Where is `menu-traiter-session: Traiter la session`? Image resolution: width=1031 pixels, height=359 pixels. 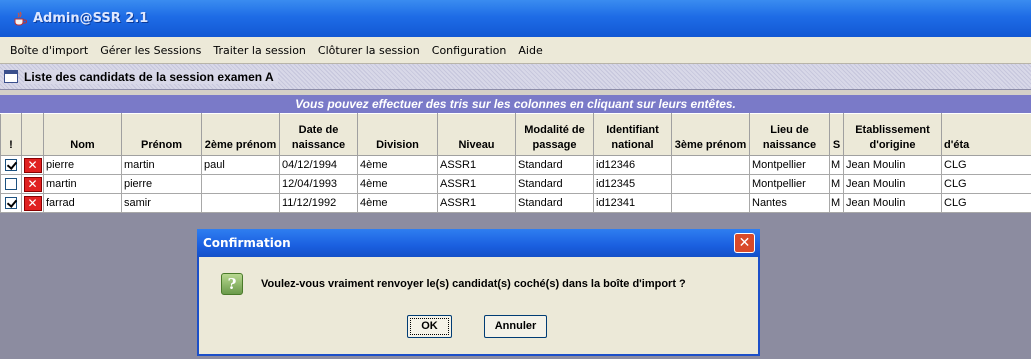
menu-traiter-session: Traiter la session is located at coordinates (259, 50).